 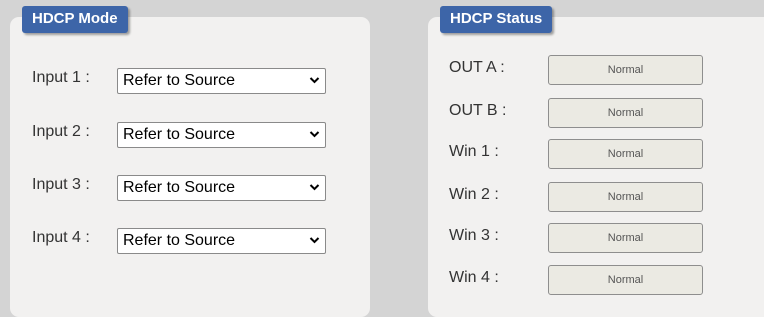 I want to click on win-4-label: Win 4 :, so click(x=474, y=277).